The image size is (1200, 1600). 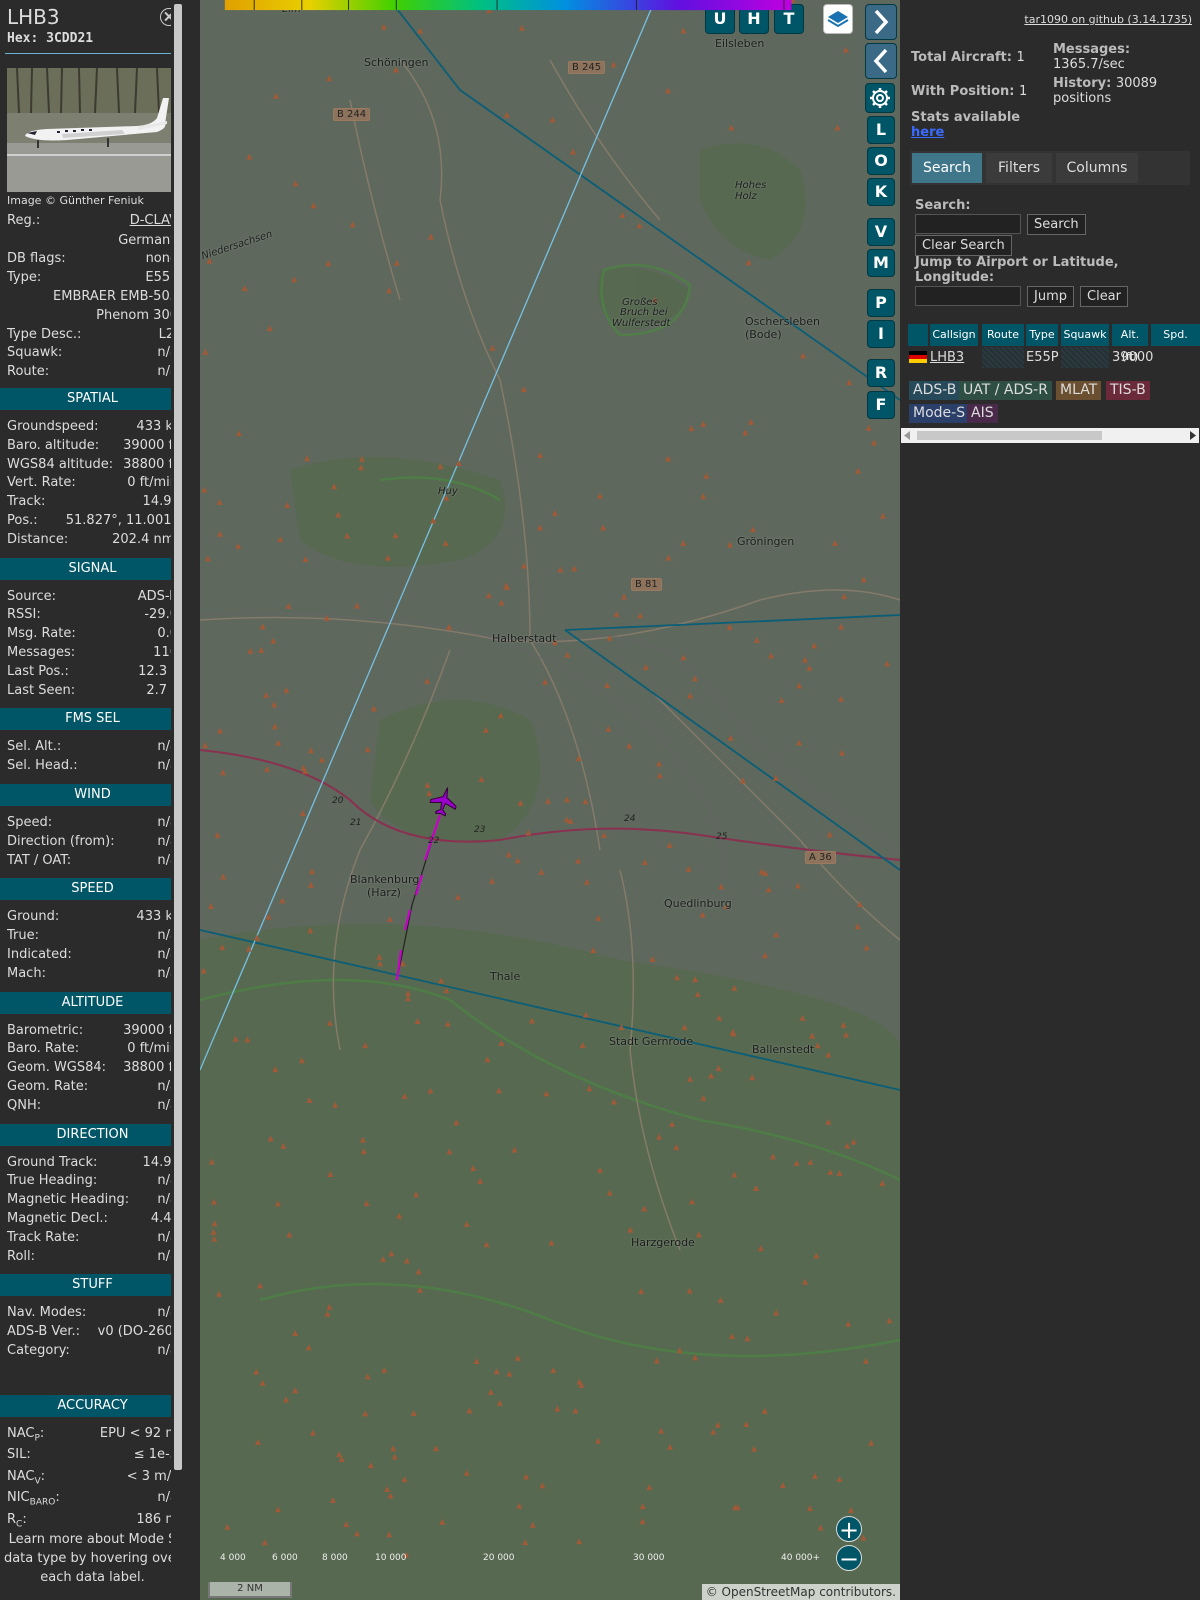 What do you see at coordinates (121, 520) in the screenshot?
I see `info-value: 51.827°, 11.001°` at bounding box center [121, 520].